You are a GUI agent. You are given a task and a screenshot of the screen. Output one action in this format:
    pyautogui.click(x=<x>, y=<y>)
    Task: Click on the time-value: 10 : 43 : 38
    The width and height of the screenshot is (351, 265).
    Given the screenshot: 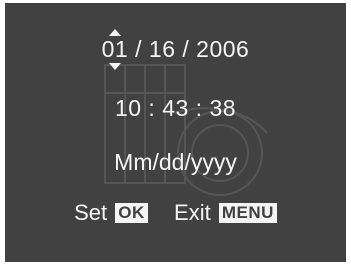 What is the action you would take?
    pyautogui.click(x=175, y=108)
    